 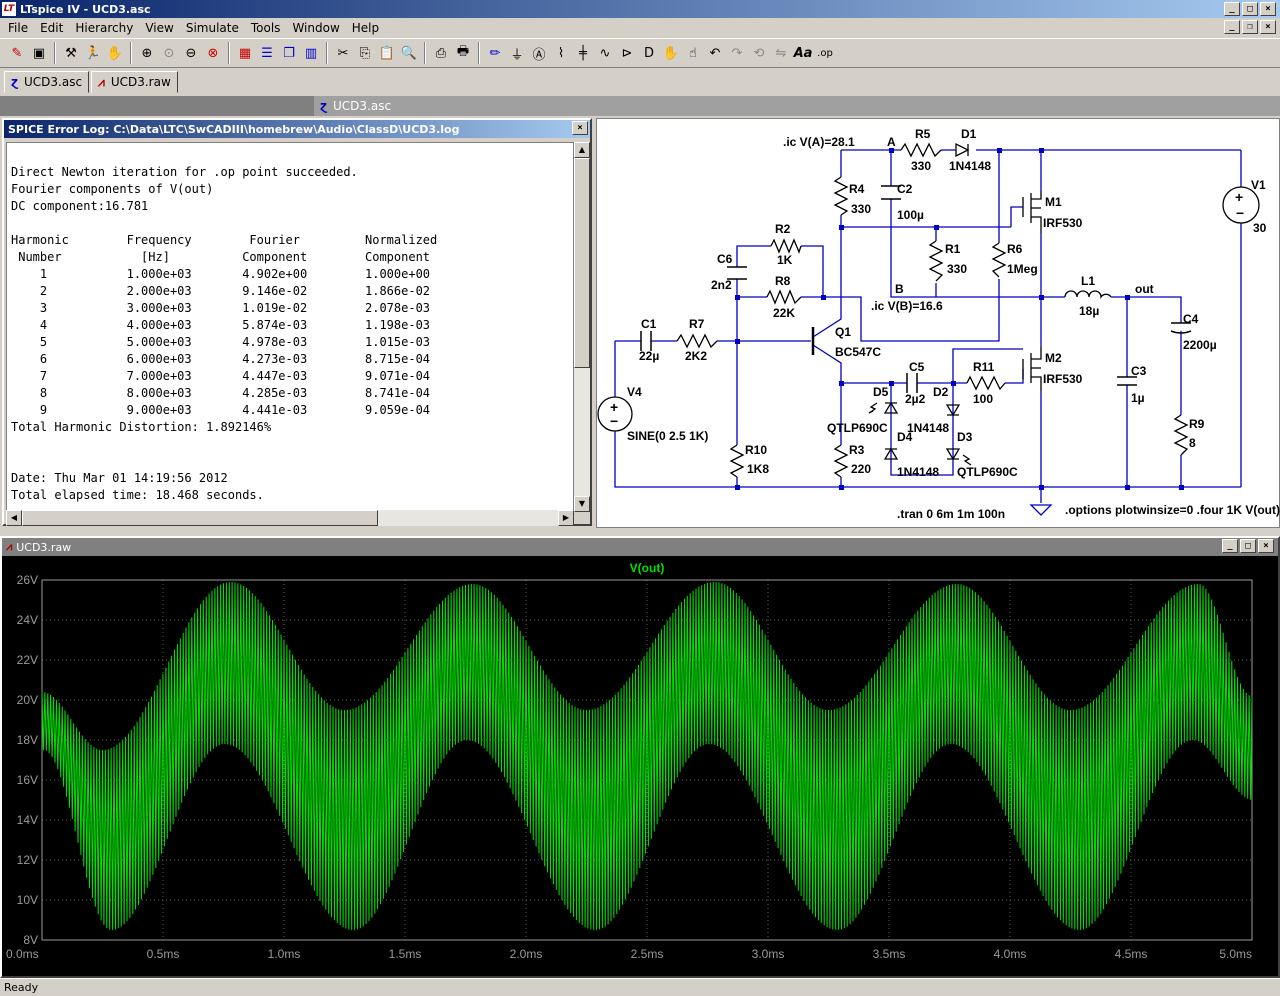 What do you see at coordinates (781, 53) in the screenshot?
I see `mirror-icon: ⇋` at bounding box center [781, 53].